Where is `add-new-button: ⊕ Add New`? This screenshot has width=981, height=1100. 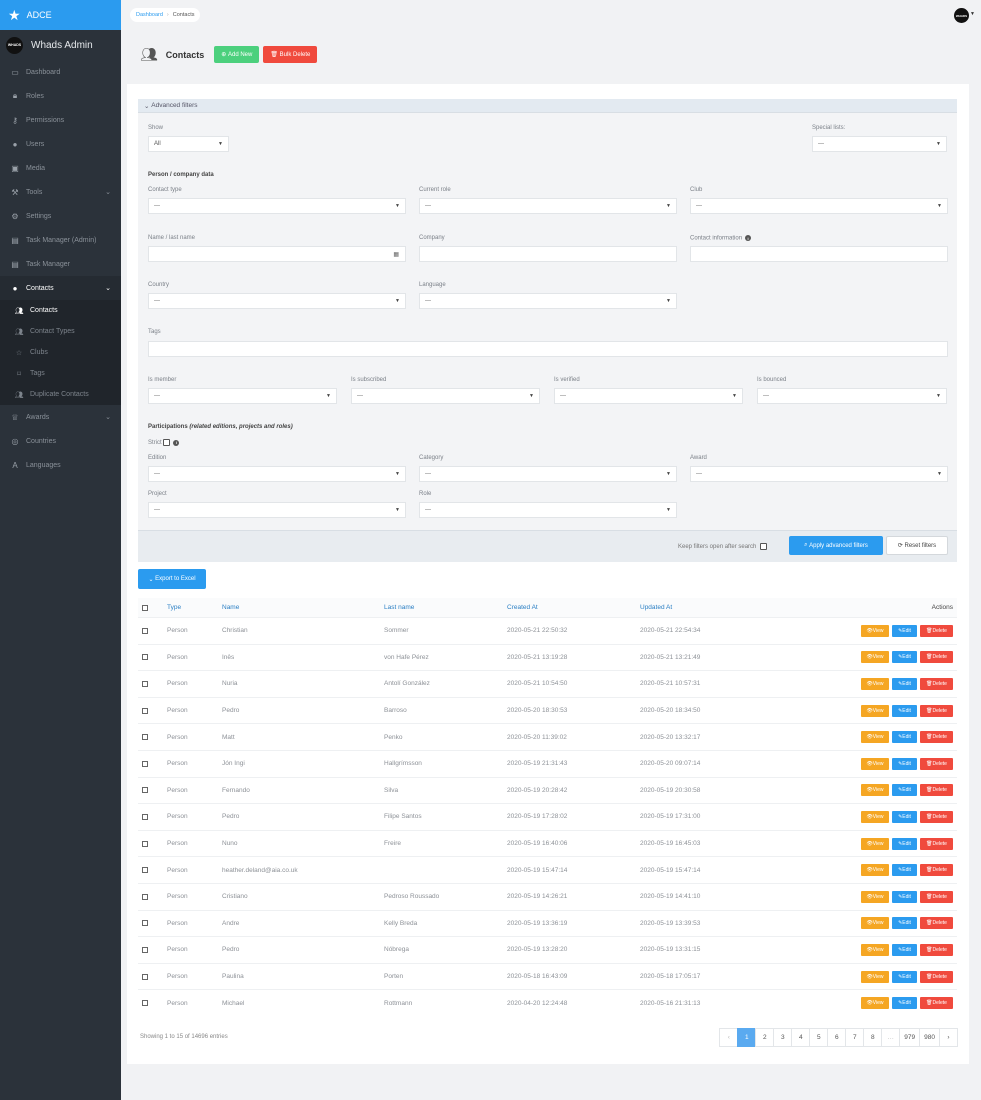
add-new-button: ⊕ Add New is located at coordinates (237, 54).